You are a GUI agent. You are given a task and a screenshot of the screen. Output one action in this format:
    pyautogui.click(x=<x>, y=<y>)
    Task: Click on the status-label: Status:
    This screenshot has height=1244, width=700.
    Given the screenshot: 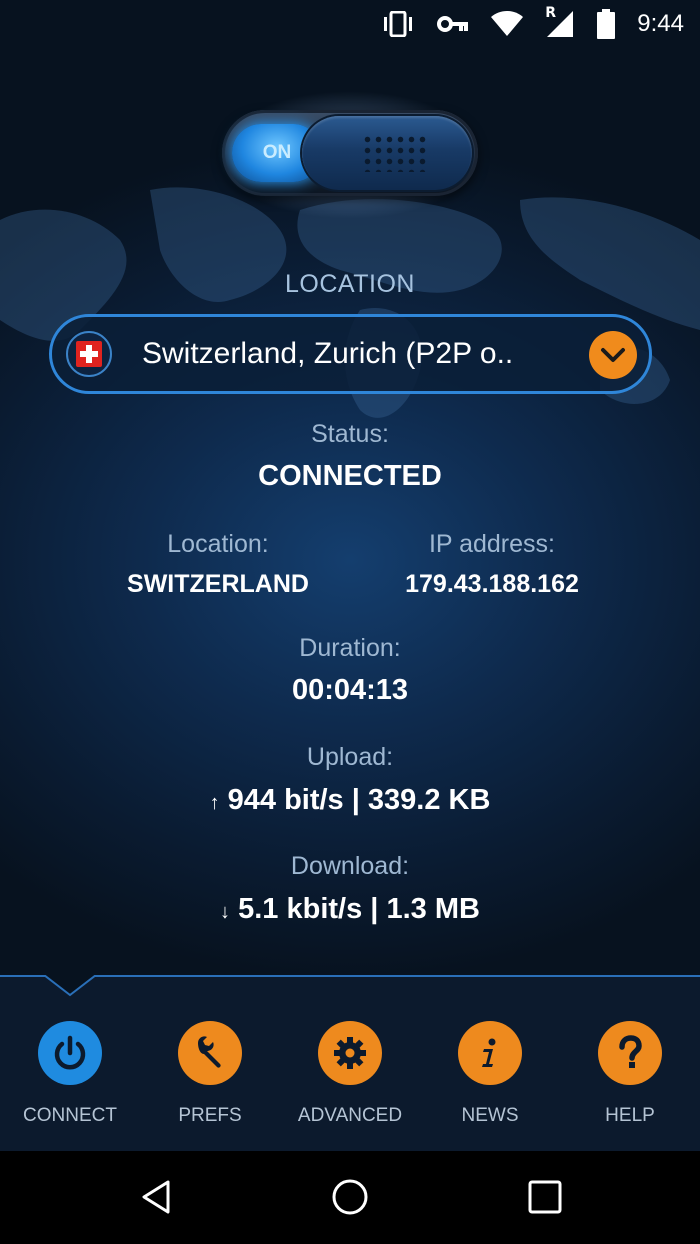 What is the action you would take?
    pyautogui.click(x=350, y=434)
    